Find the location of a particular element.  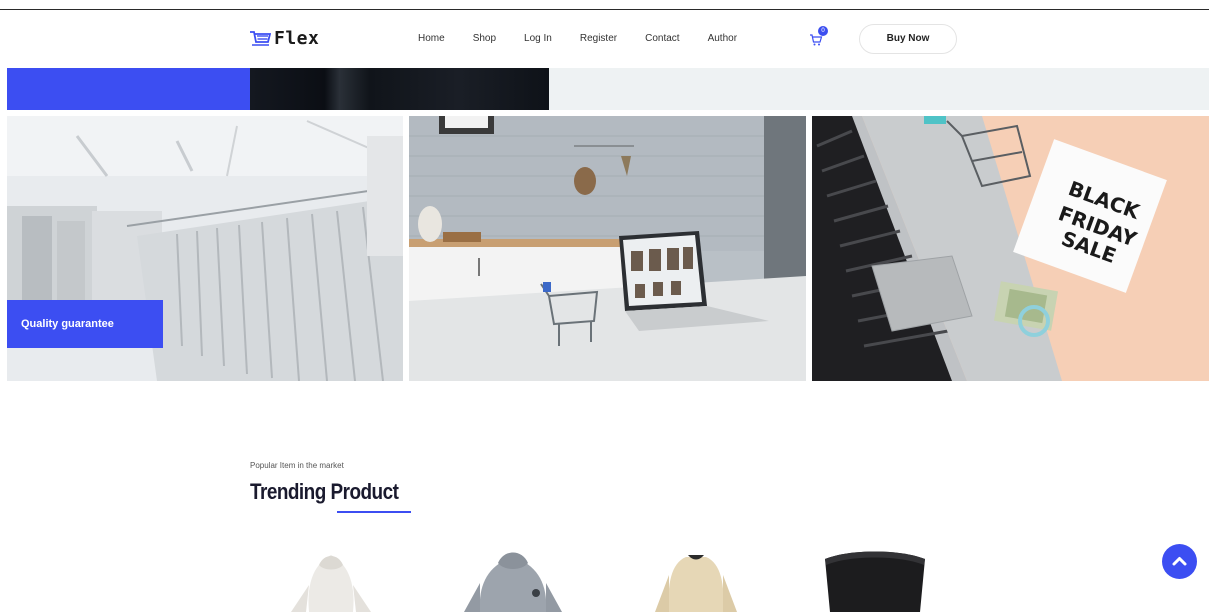

brand-name: Flex is located at coordinates (297, 38).